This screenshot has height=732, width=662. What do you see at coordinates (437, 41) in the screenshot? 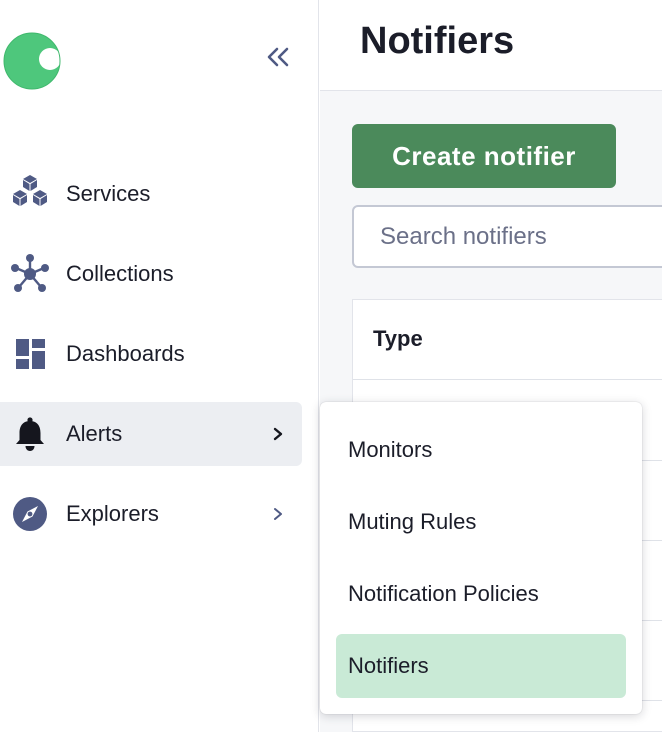
I see `page-title: Notifiers` at bounding box center [437, 41].